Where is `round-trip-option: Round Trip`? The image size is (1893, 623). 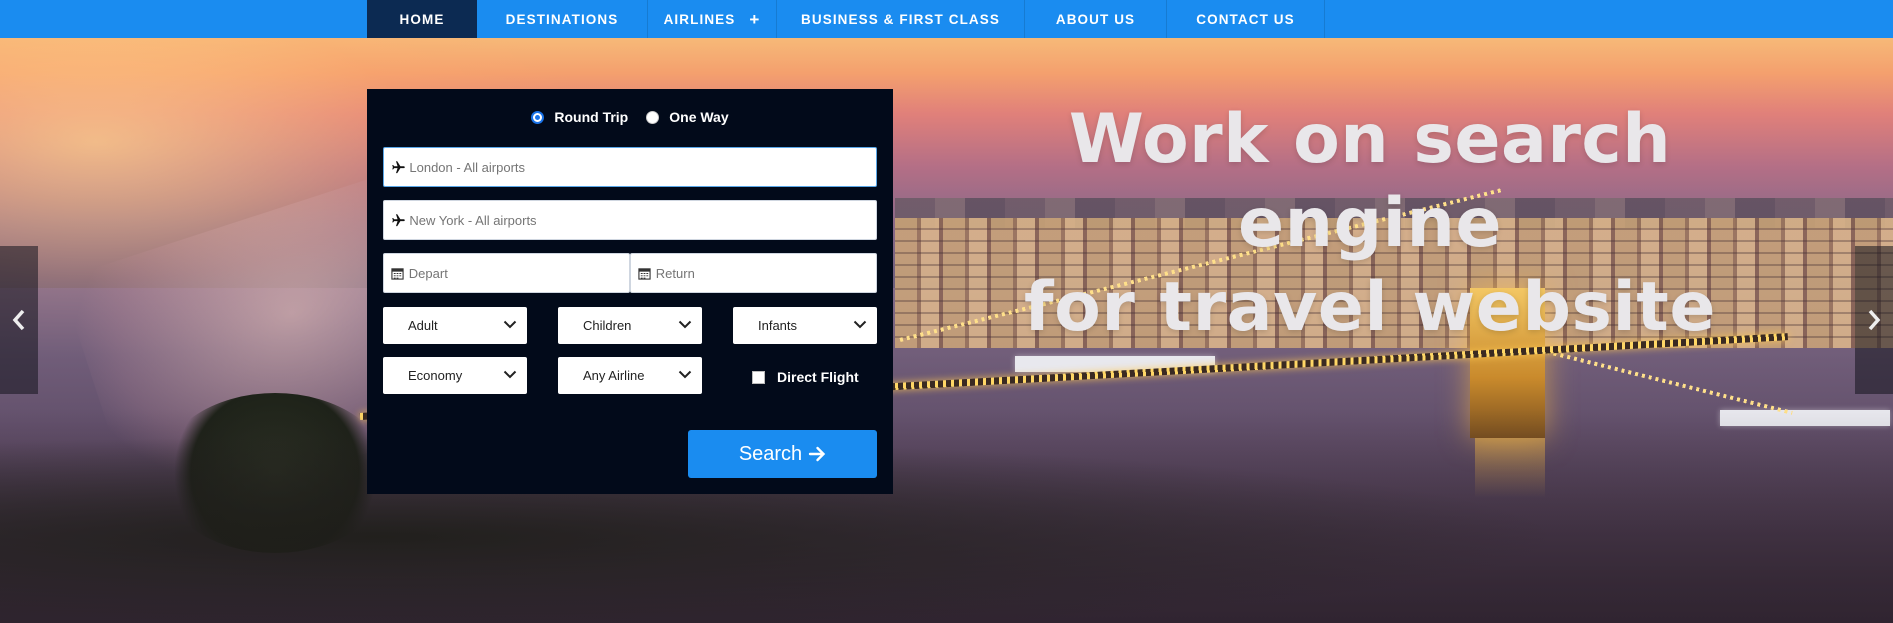
round-trip-option: Round Trip is located at coordinates (579, 117).